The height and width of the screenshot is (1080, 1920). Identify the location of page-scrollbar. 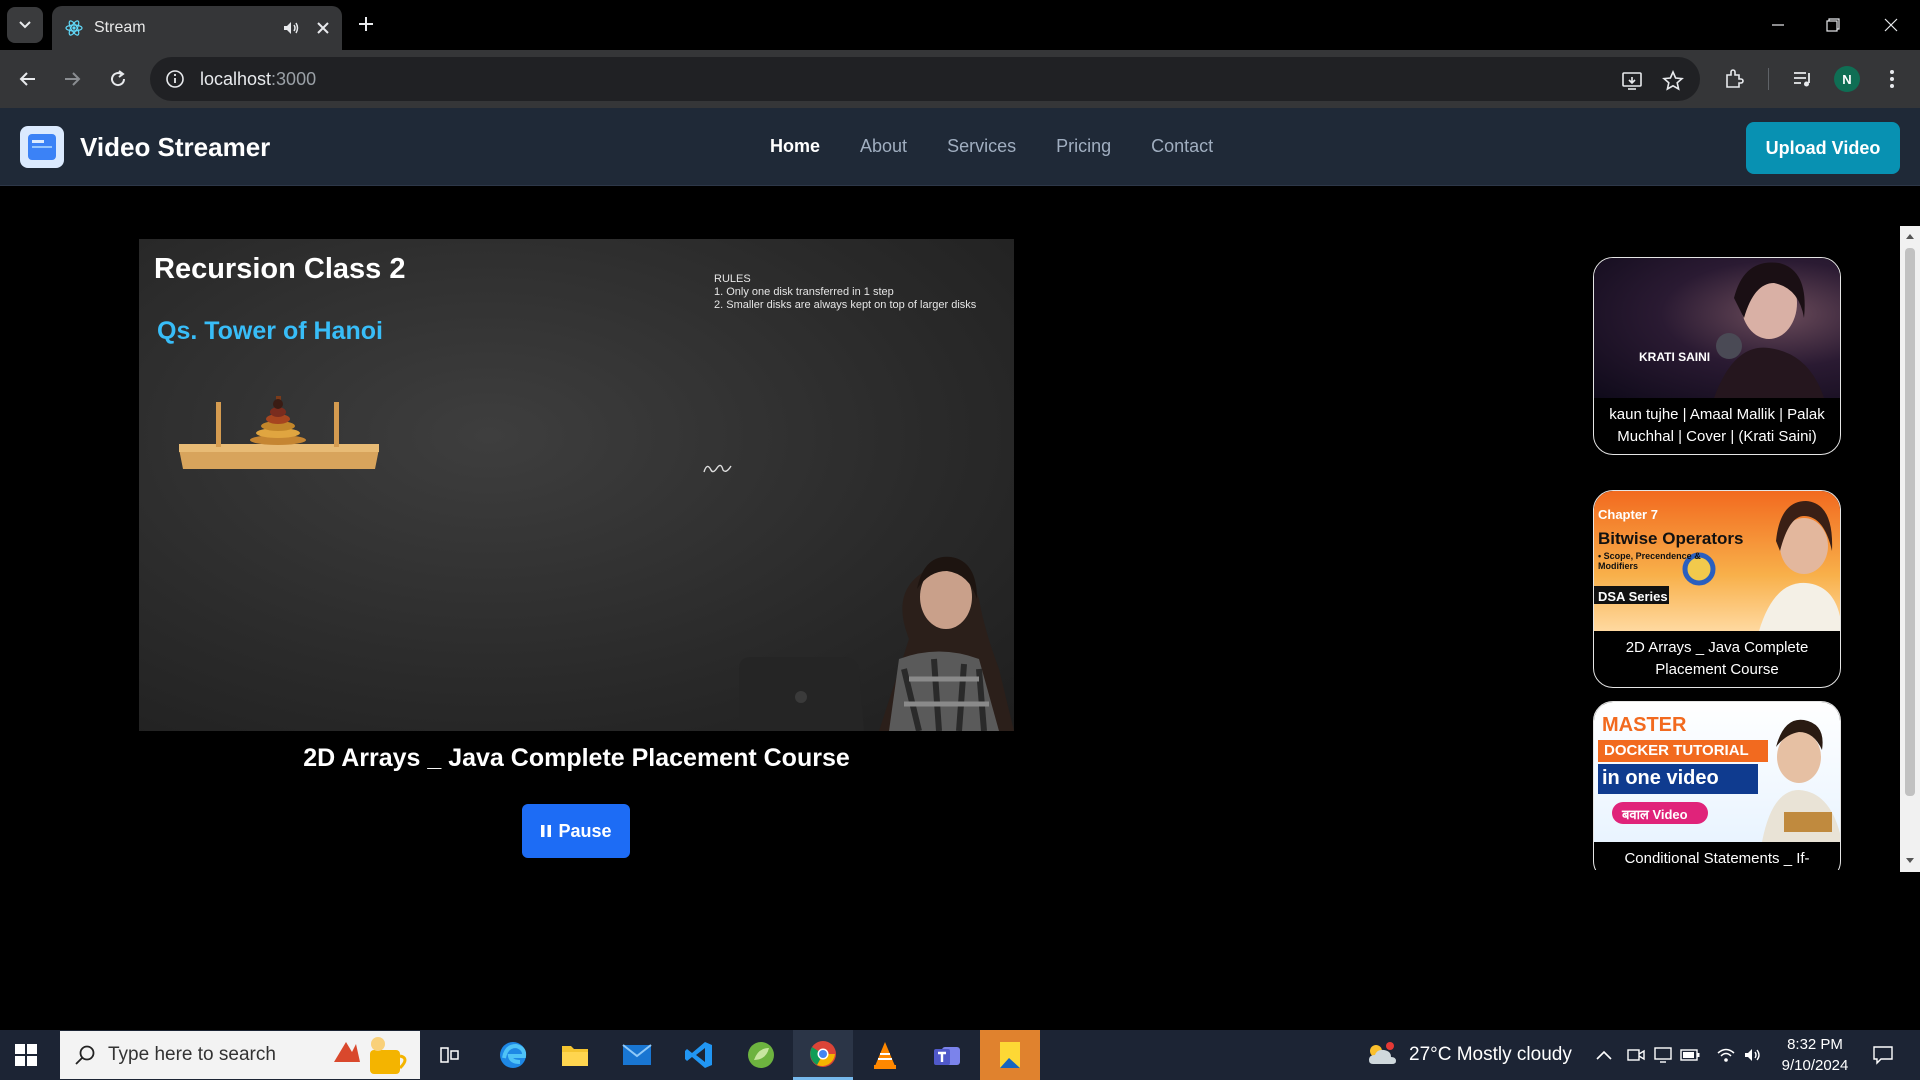
(1910, 549).